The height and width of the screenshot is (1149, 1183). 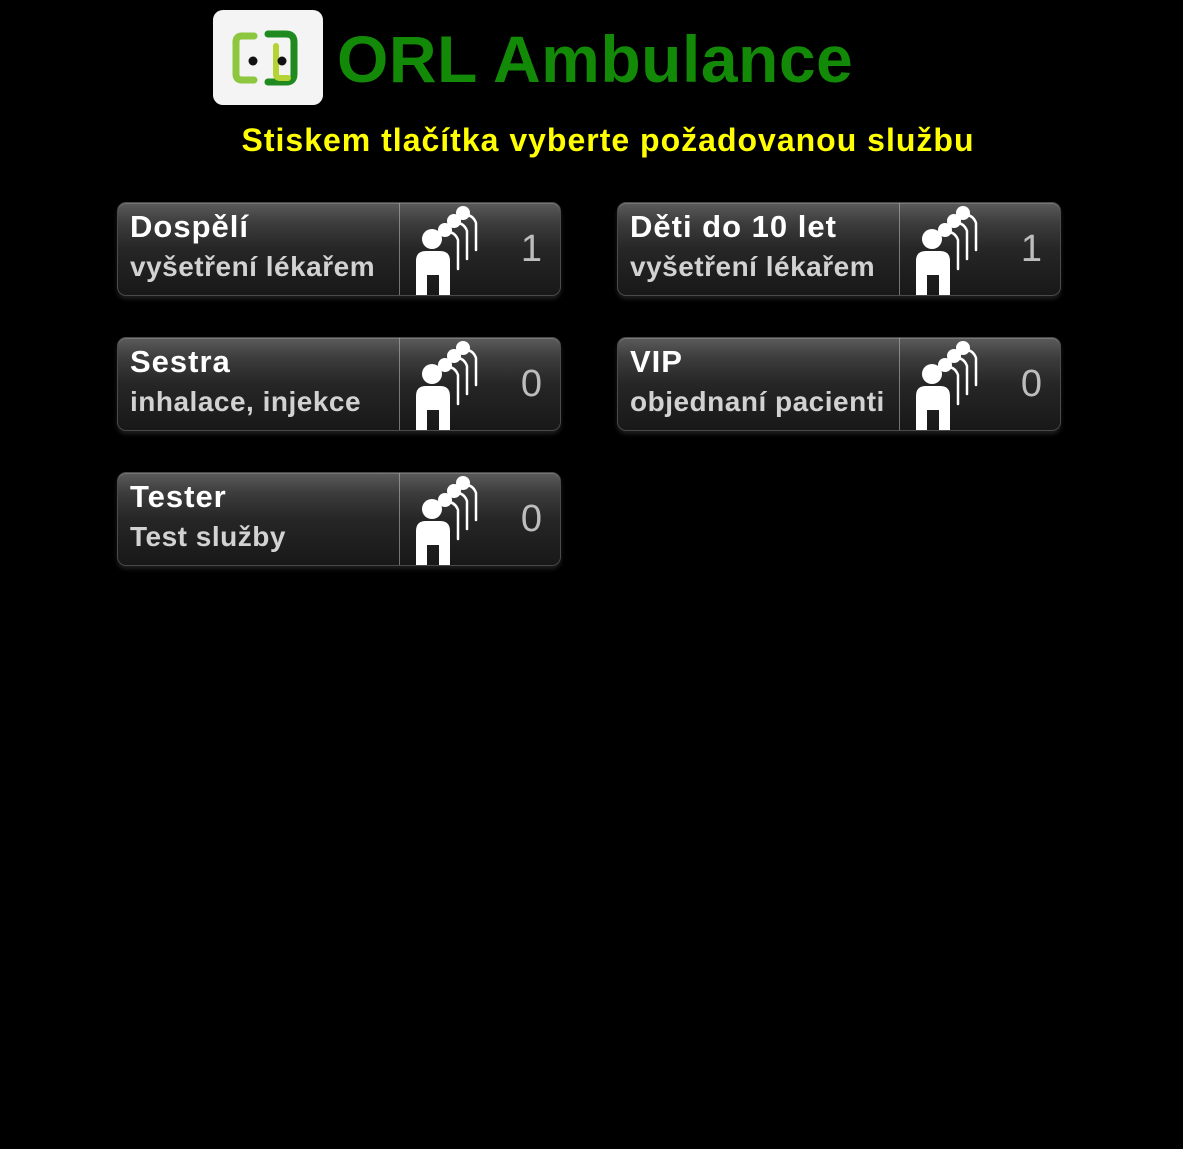 I want to click on service-description: objednaní pacienti, so click(x=757, y=401).